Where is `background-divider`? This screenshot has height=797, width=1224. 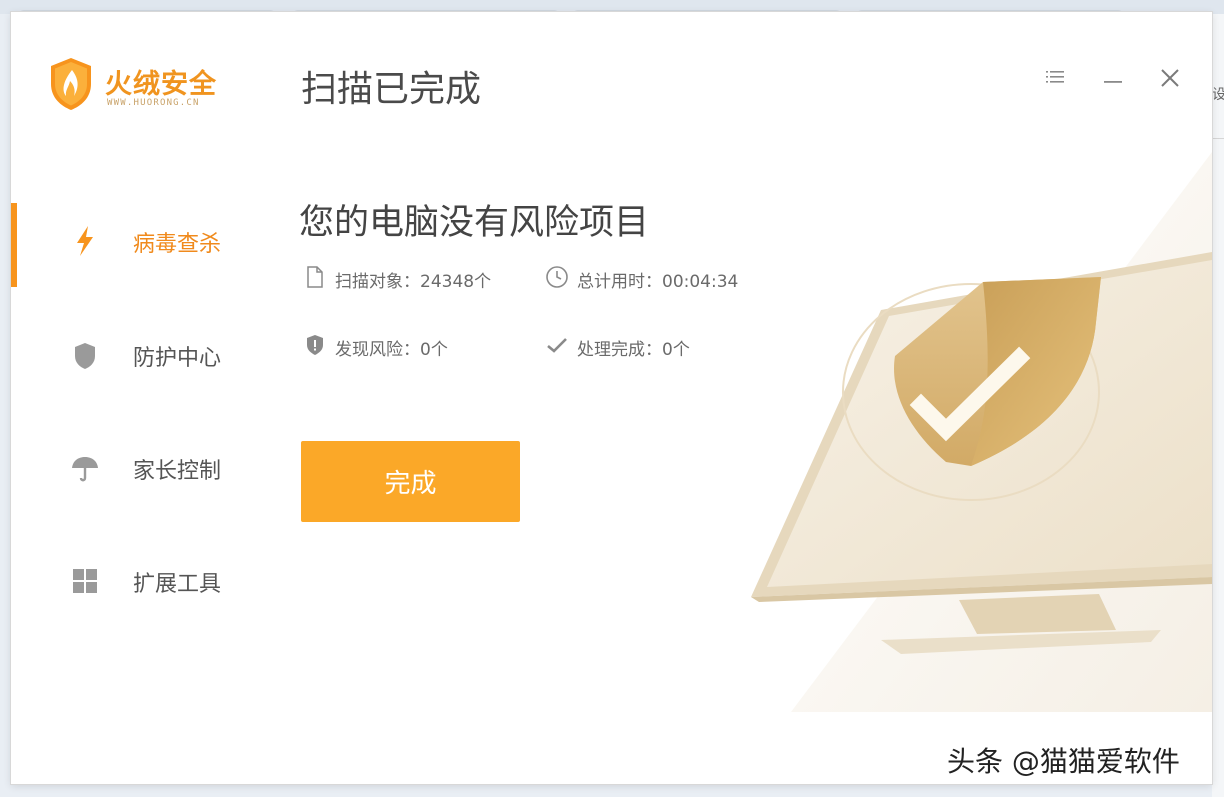 background-divider is located at coordinates (1218, 138).